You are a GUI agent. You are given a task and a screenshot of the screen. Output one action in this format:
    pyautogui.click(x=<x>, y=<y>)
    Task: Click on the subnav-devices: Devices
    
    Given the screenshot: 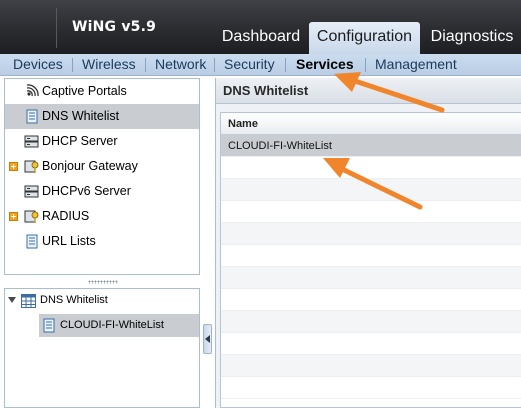 What is the action you would take?
    pyautogui.click(x=38, y=64)
    